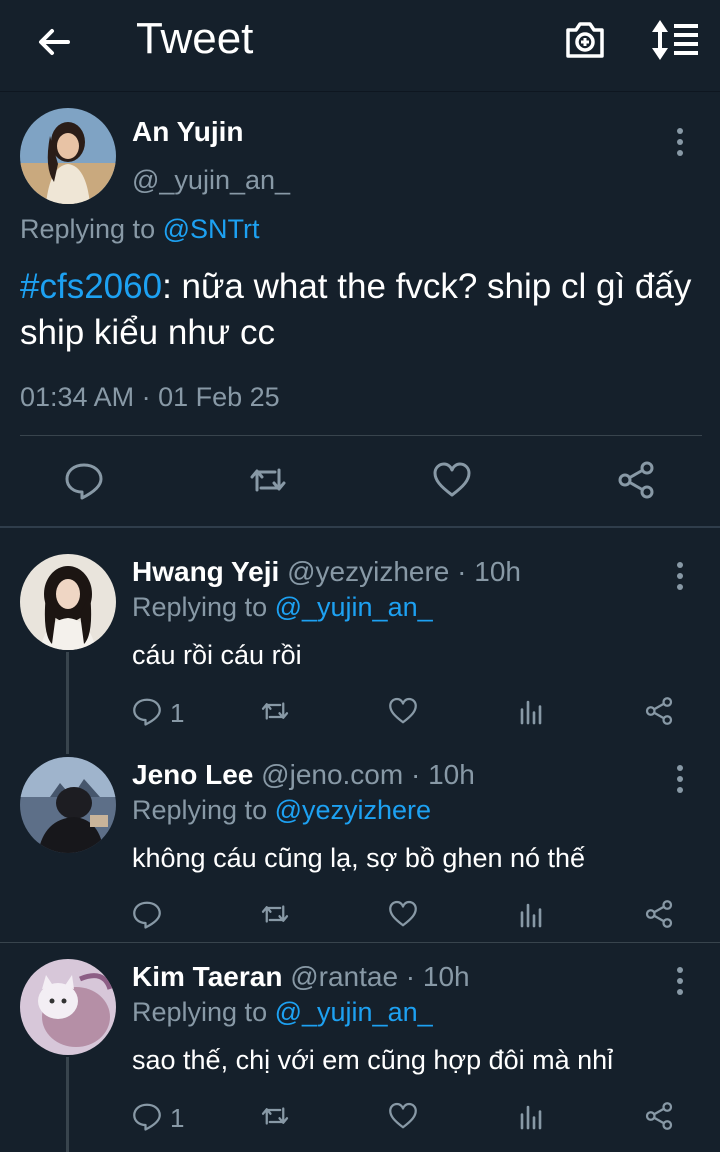  Describe the element at coordinates (359, 858) in the screenshot. I see `reply-text: không cáu cũng lạ, sợ bồ ghen nó thế` at that location.